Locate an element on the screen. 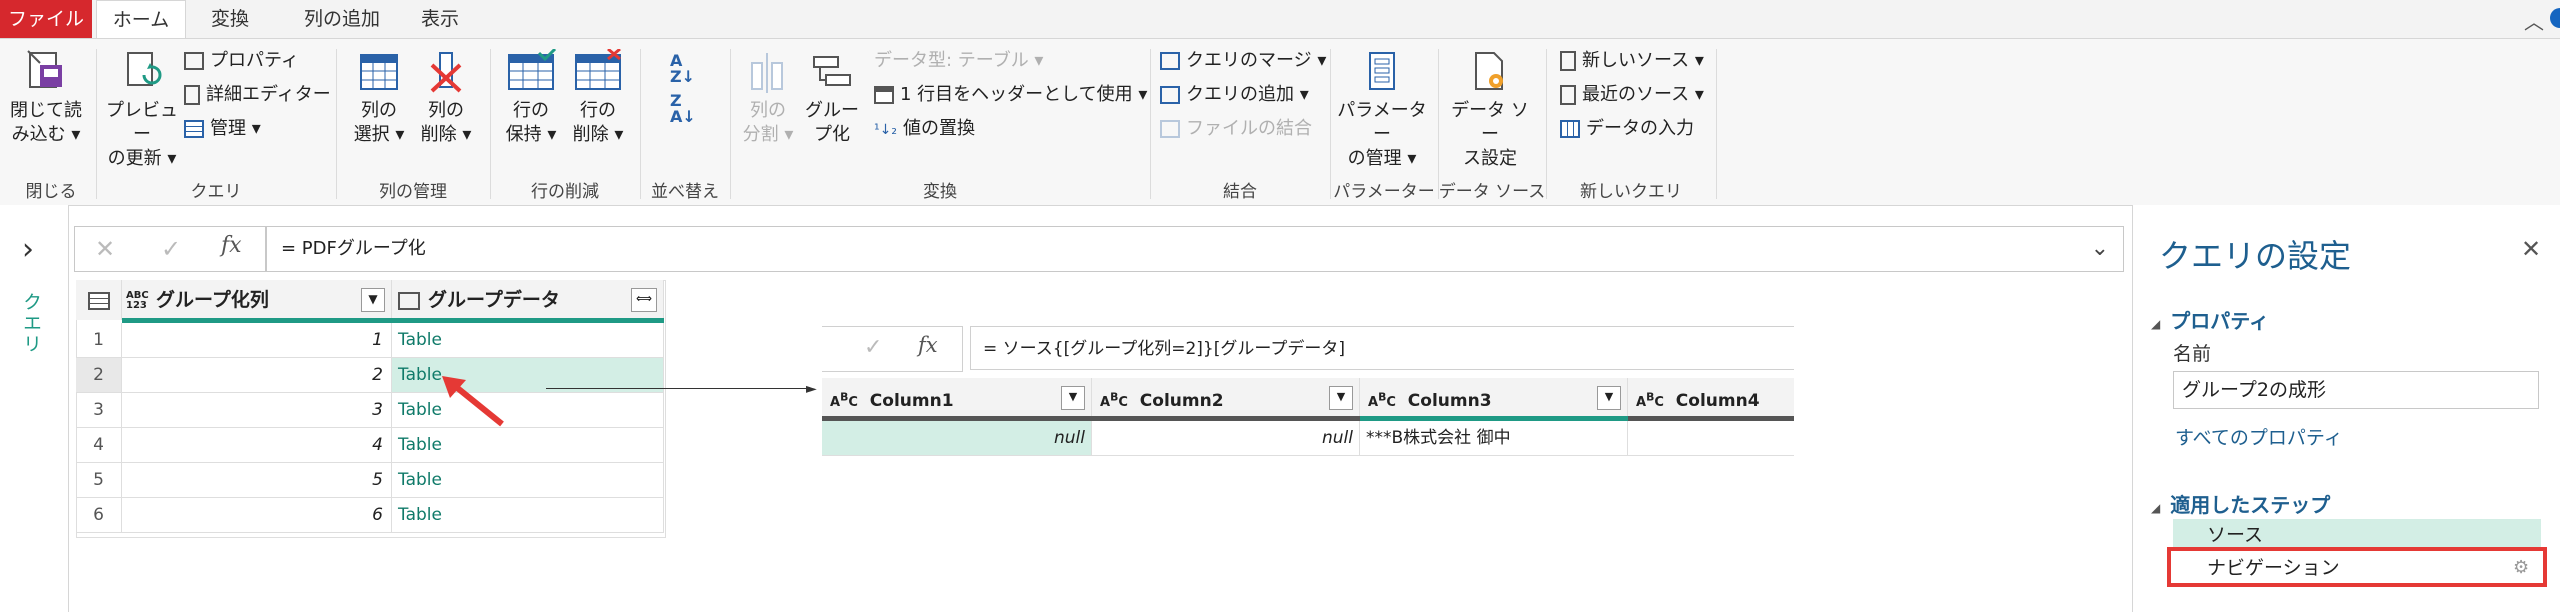 The height and width of the screenshot is (612, 2560). manage-parameters-label-1: パラメーター is located at coordinates (1382, 122).